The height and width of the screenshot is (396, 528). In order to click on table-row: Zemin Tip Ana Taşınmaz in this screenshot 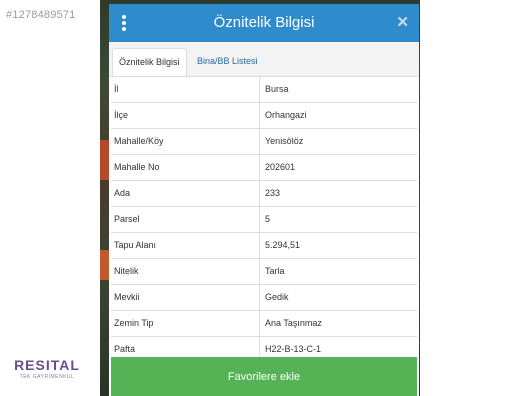, I will do `click(264, 324)`.